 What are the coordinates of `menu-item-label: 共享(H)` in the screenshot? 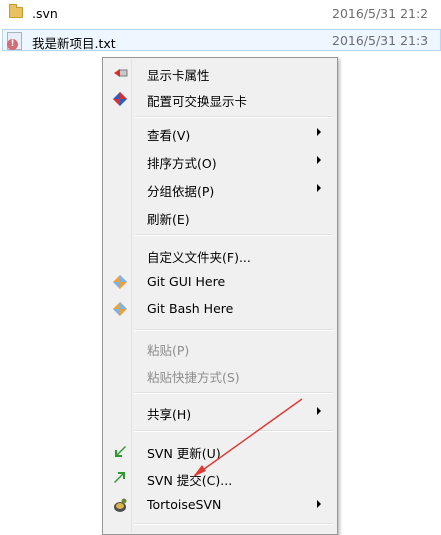 It's located at (169, 414).